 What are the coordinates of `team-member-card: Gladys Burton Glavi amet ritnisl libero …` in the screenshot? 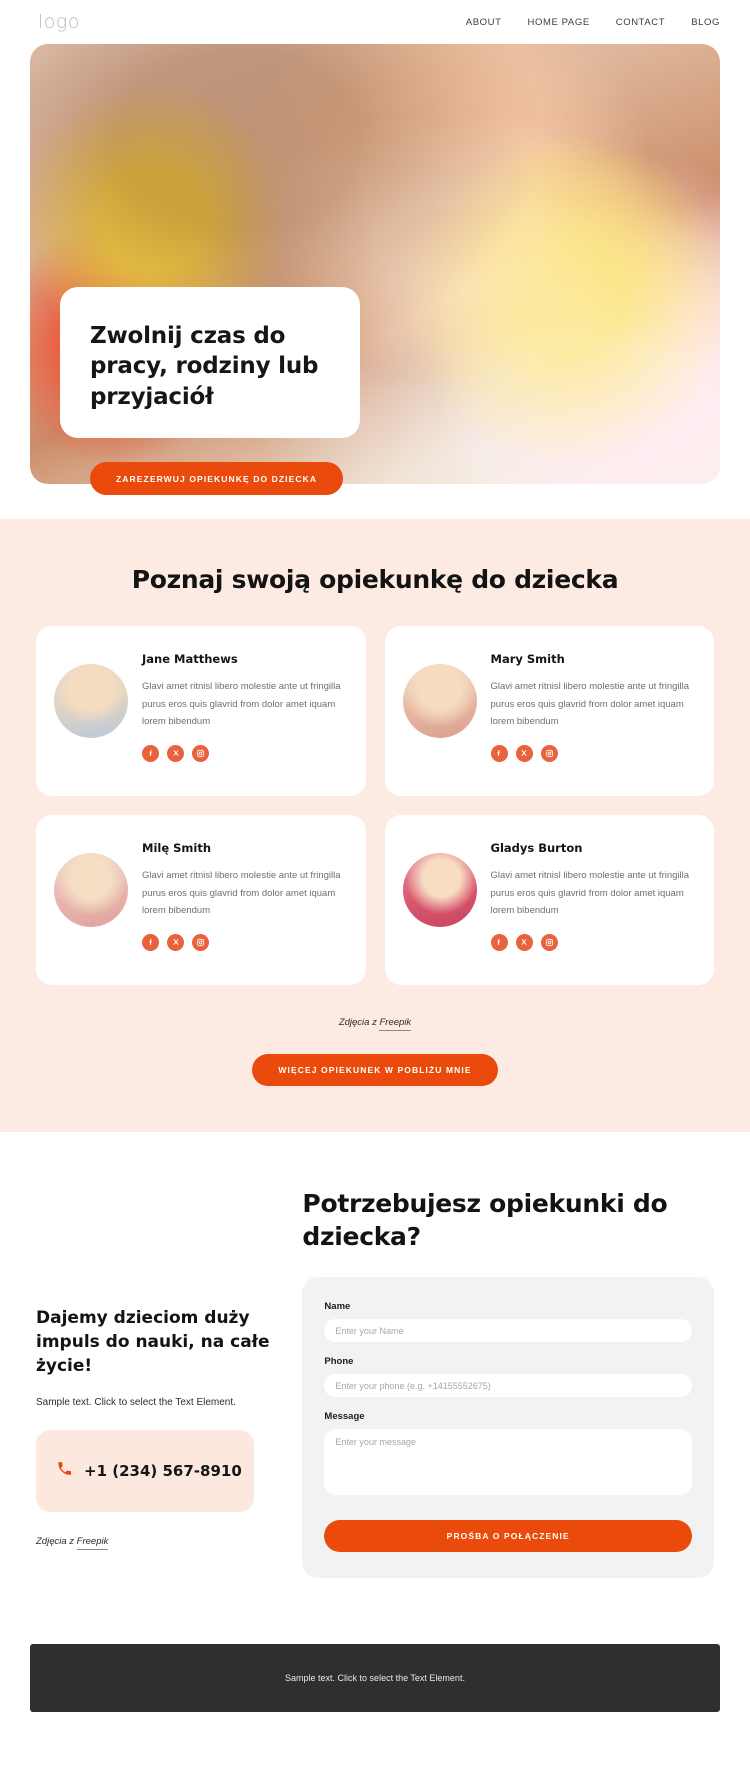 It's located at (549, 900).